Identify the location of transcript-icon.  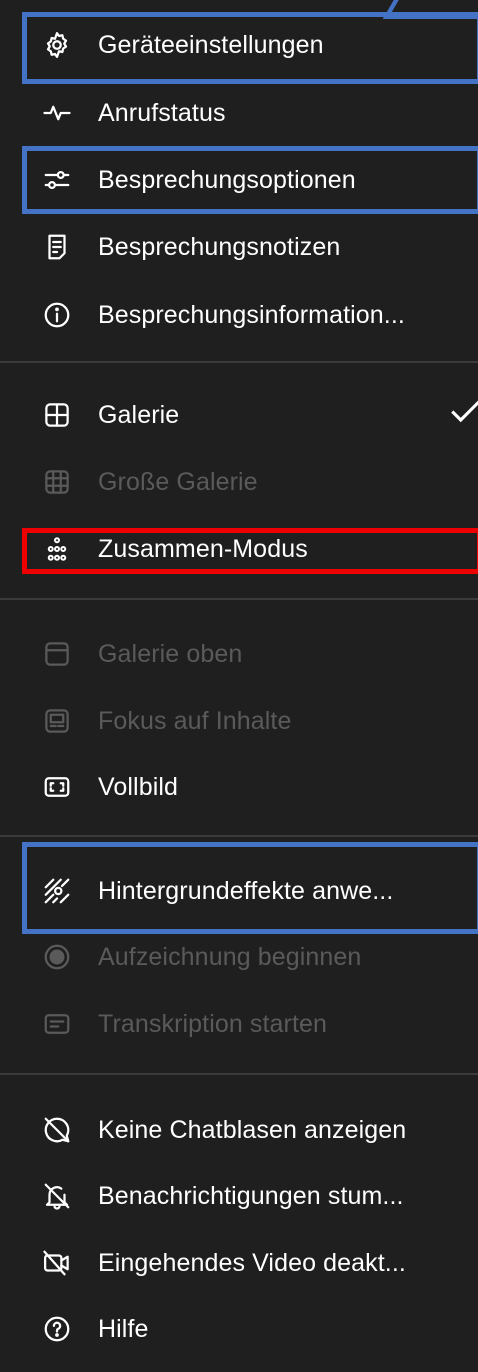
(57, 1024).